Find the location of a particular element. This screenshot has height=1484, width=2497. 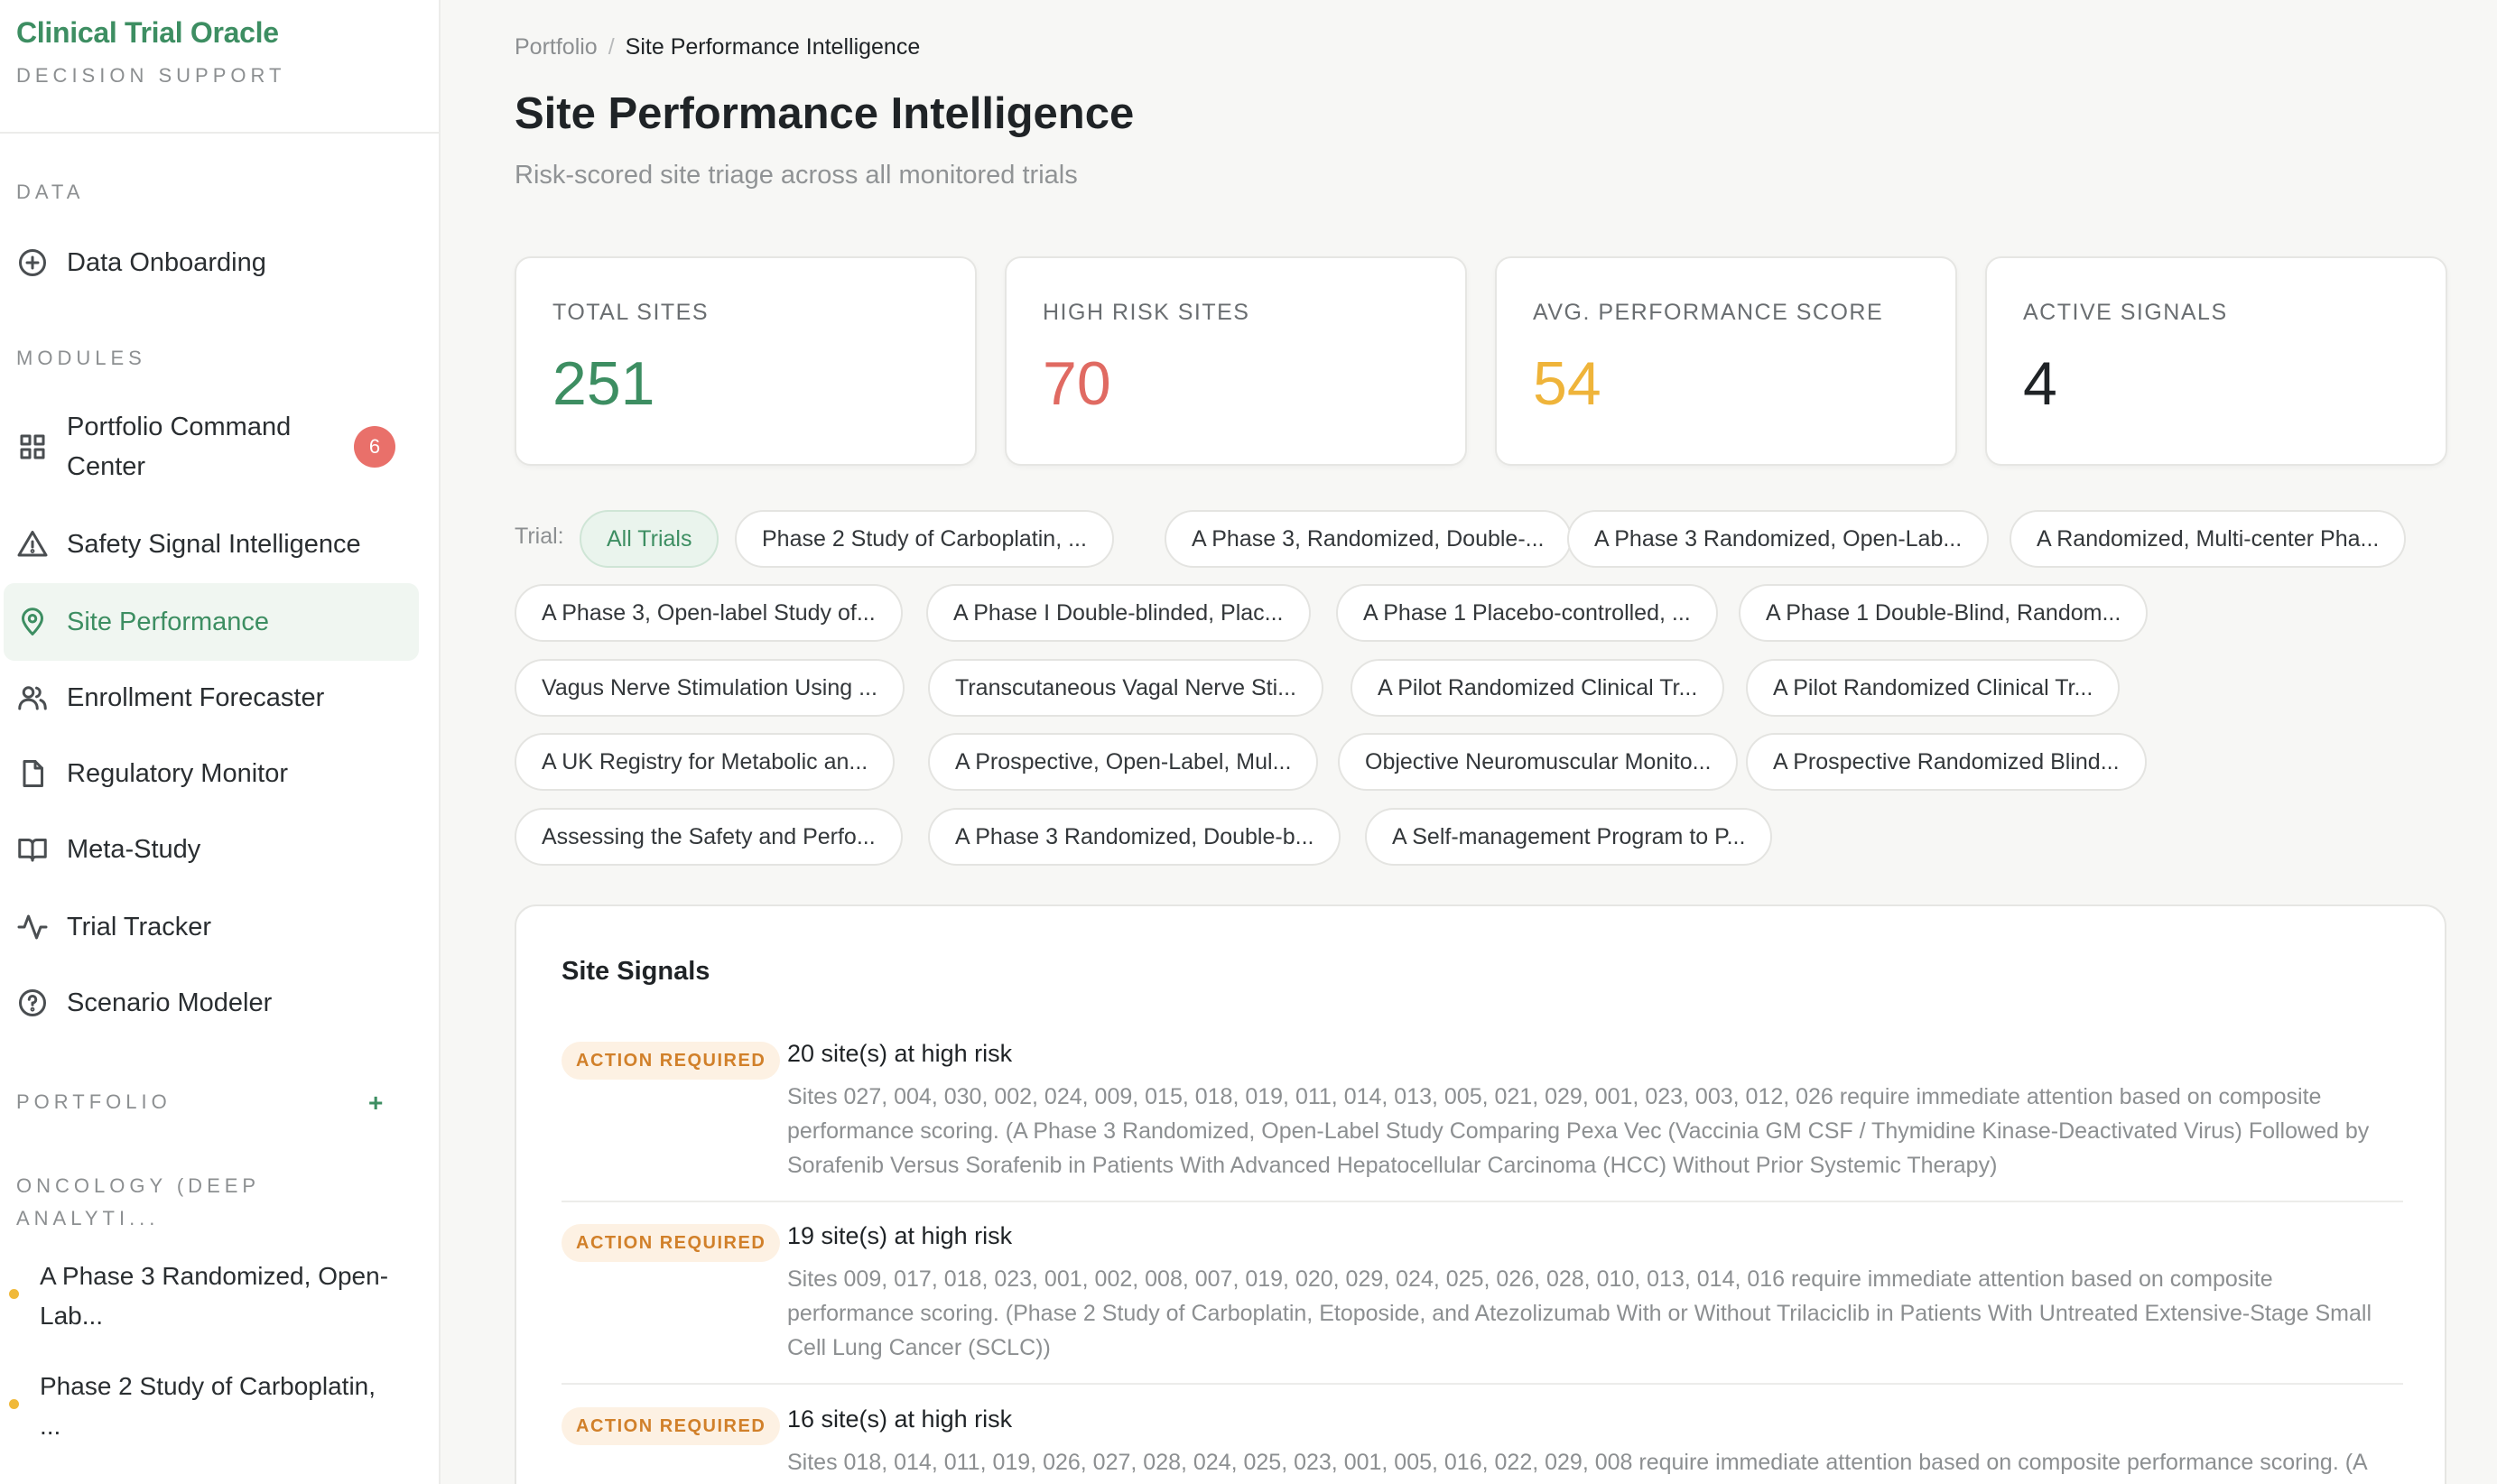

plus-circle-icon is located at coordinates (32, 263).